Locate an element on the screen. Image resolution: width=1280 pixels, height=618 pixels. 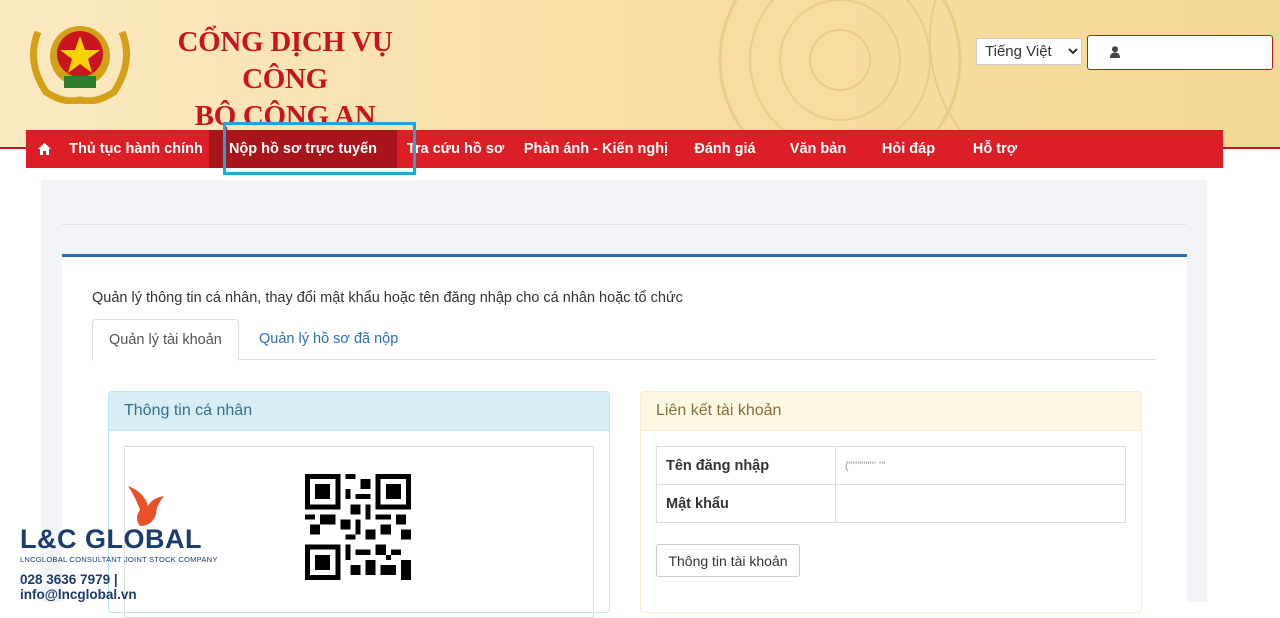
username-value: (''''''''''''' ''' is located at coordinates (980, 465).